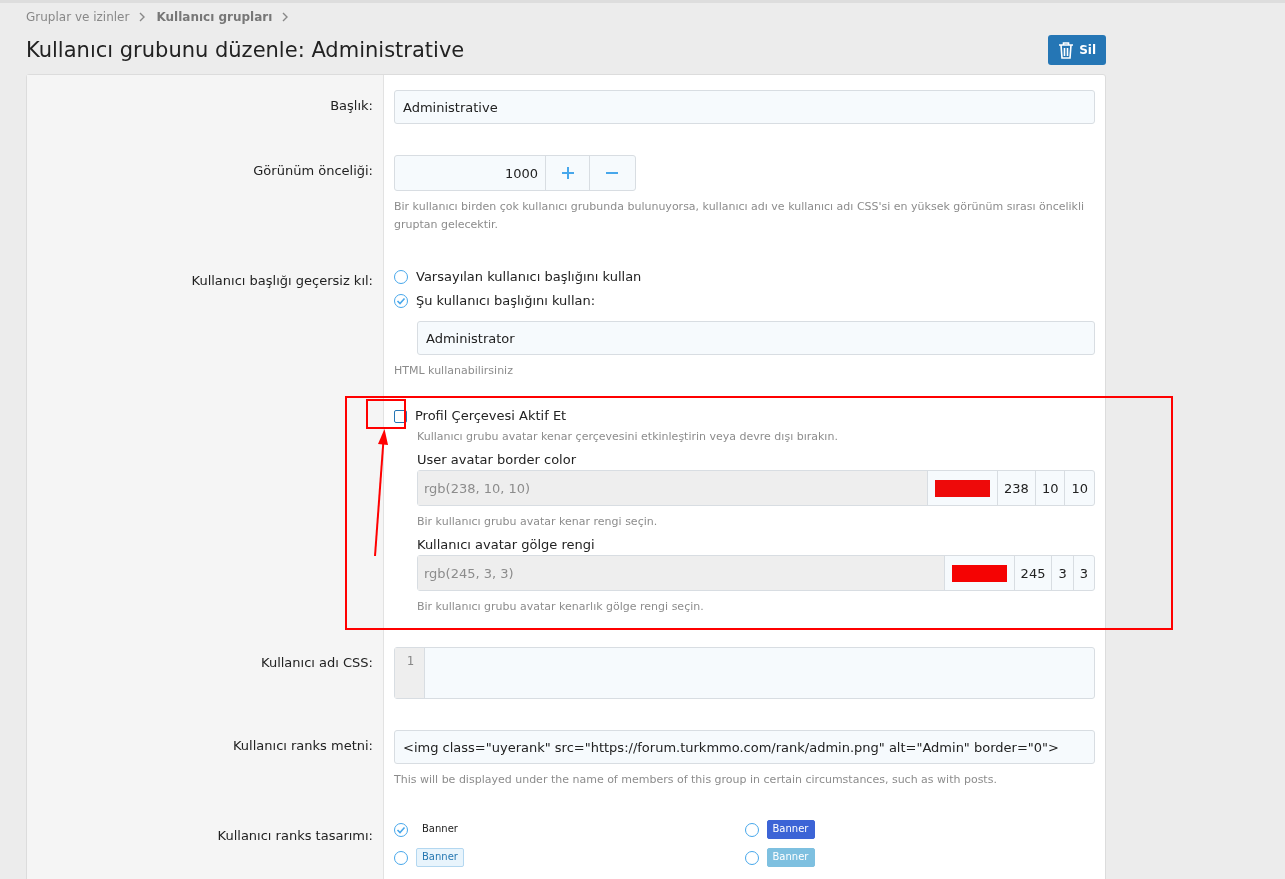 The image size is (1285, 879). What do you see at coordinates (628, 437) in the screenshot?
I see `hint-text: Kullanıcı grubu avatar kenar çerçevesini etkinleştirin veya devre dışı bırakın.` at bounding box center [628, 437].